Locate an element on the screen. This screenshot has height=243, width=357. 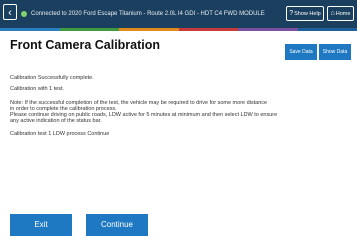
color-stripe is located at coordinates (178, 29).